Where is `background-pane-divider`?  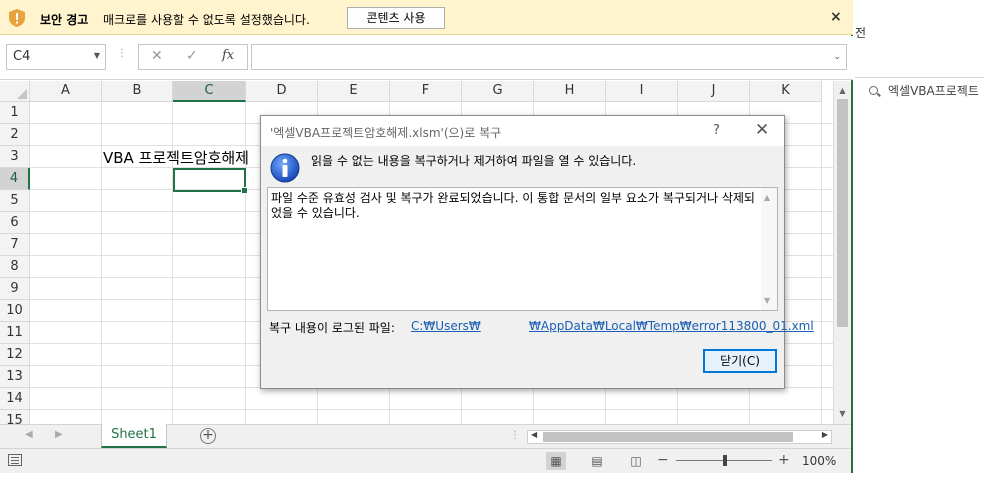 background-pane-divider is located at coordinates (919, 77).